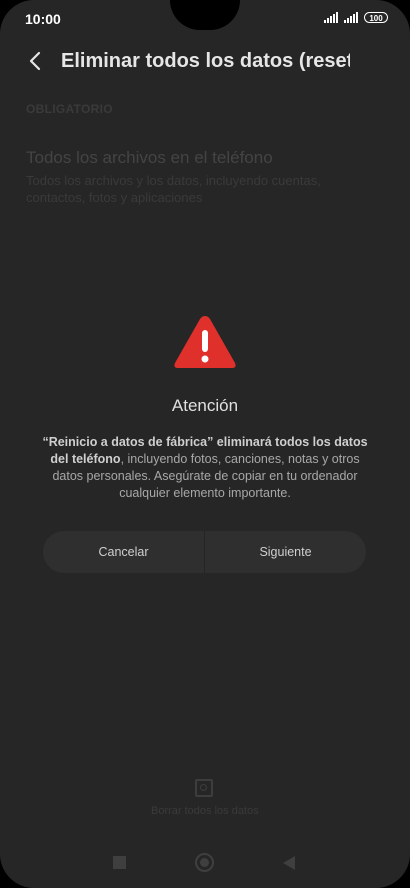 The image size is (410, 888). Describe the element at coordinates (36, 61) in the screenshot. I see `back-arrow-icon` at that location.